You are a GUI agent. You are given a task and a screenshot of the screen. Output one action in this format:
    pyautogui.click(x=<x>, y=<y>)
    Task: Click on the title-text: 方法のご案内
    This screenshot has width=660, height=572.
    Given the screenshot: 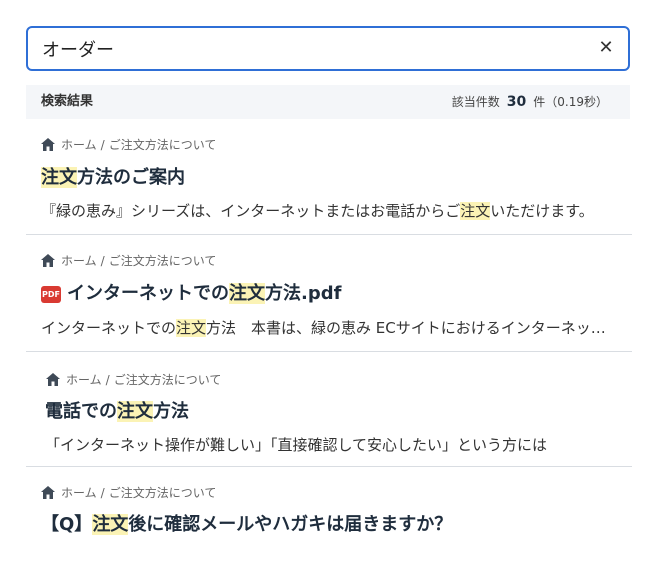 What is the action you would take?
    pyautogui.click(x=131, y=177)
    